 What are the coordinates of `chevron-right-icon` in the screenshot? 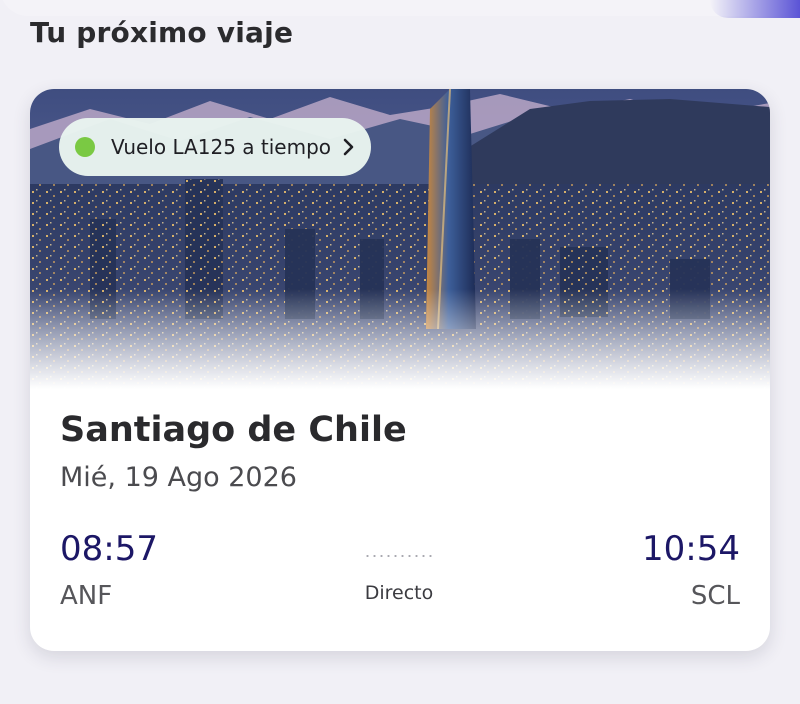 It's located at (348, 147).